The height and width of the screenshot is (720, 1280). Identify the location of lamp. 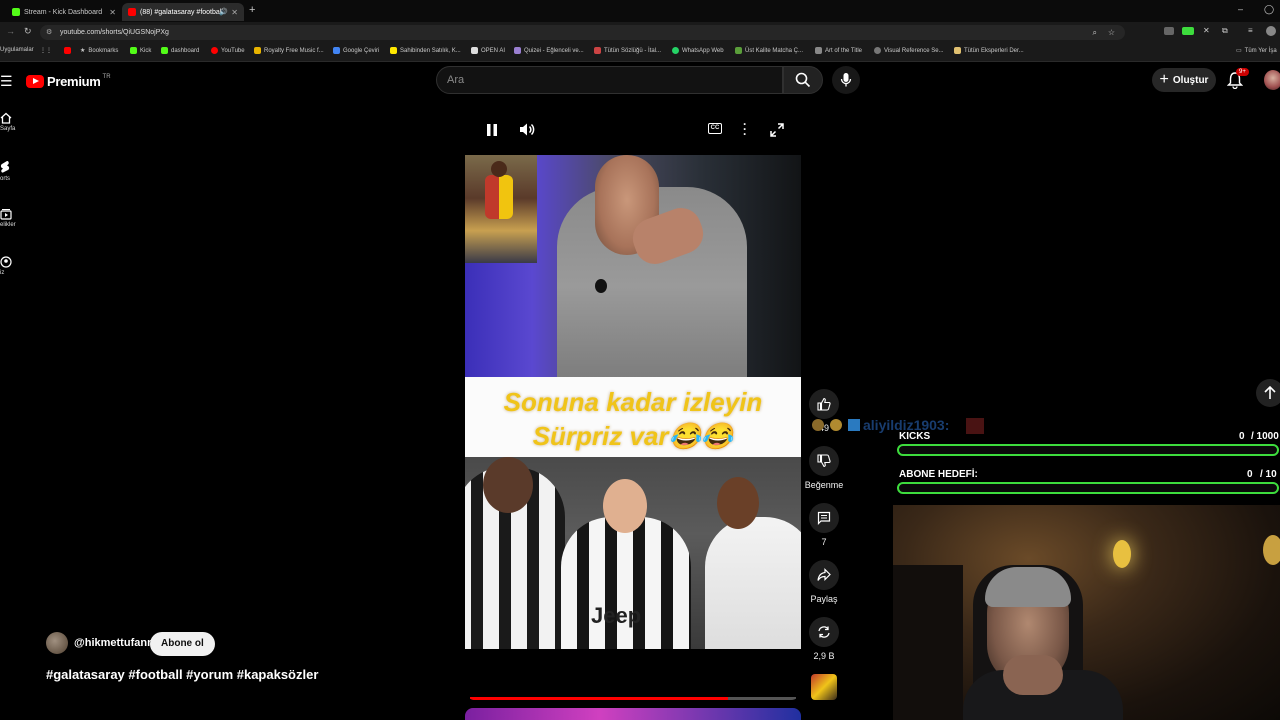
(1122, 554).